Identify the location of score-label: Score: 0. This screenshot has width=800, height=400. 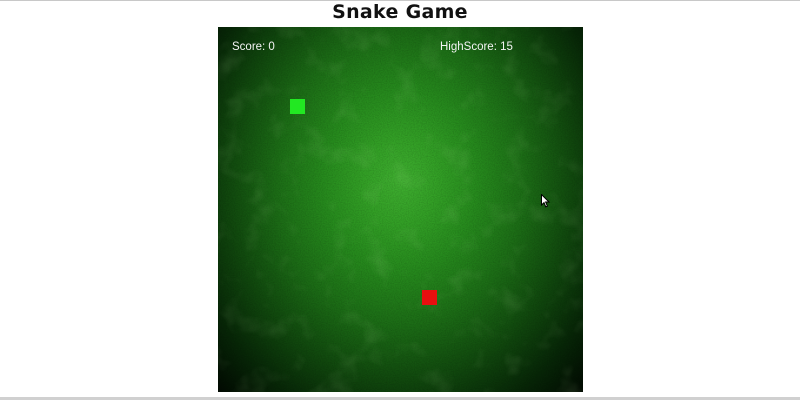
(253, 47).